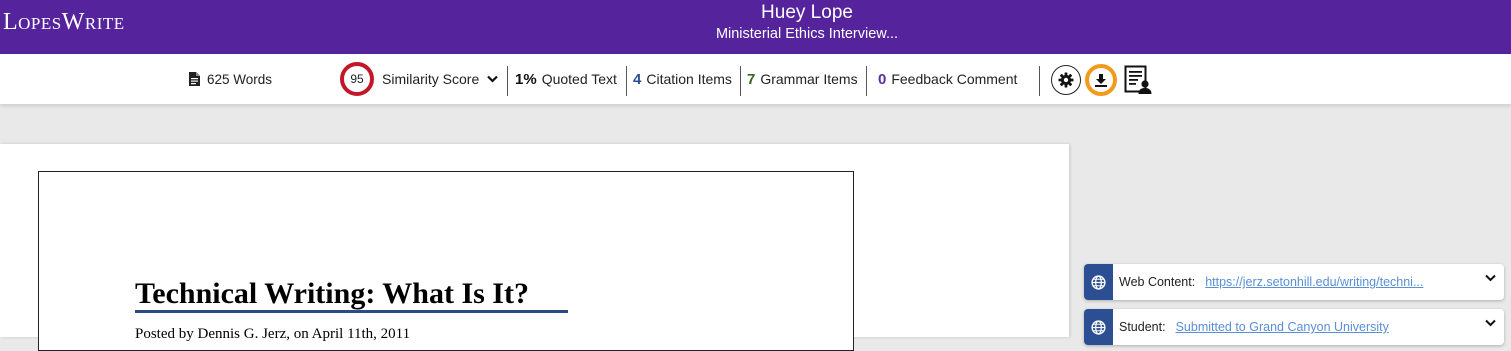 Image resolution: width=1511 pixels, height=351 pixels. I want to click on citation-items-value: 4, so click(637, 79).